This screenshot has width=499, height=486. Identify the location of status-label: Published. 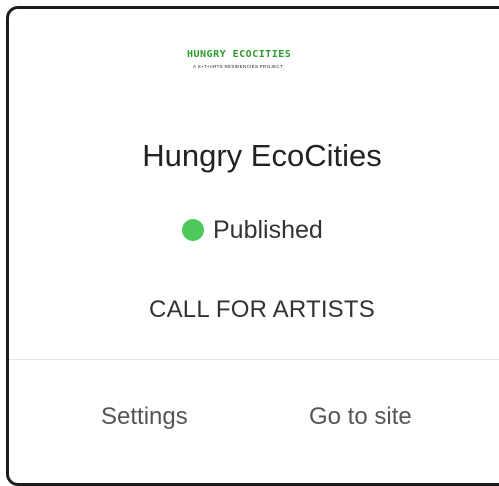
(268, 229).